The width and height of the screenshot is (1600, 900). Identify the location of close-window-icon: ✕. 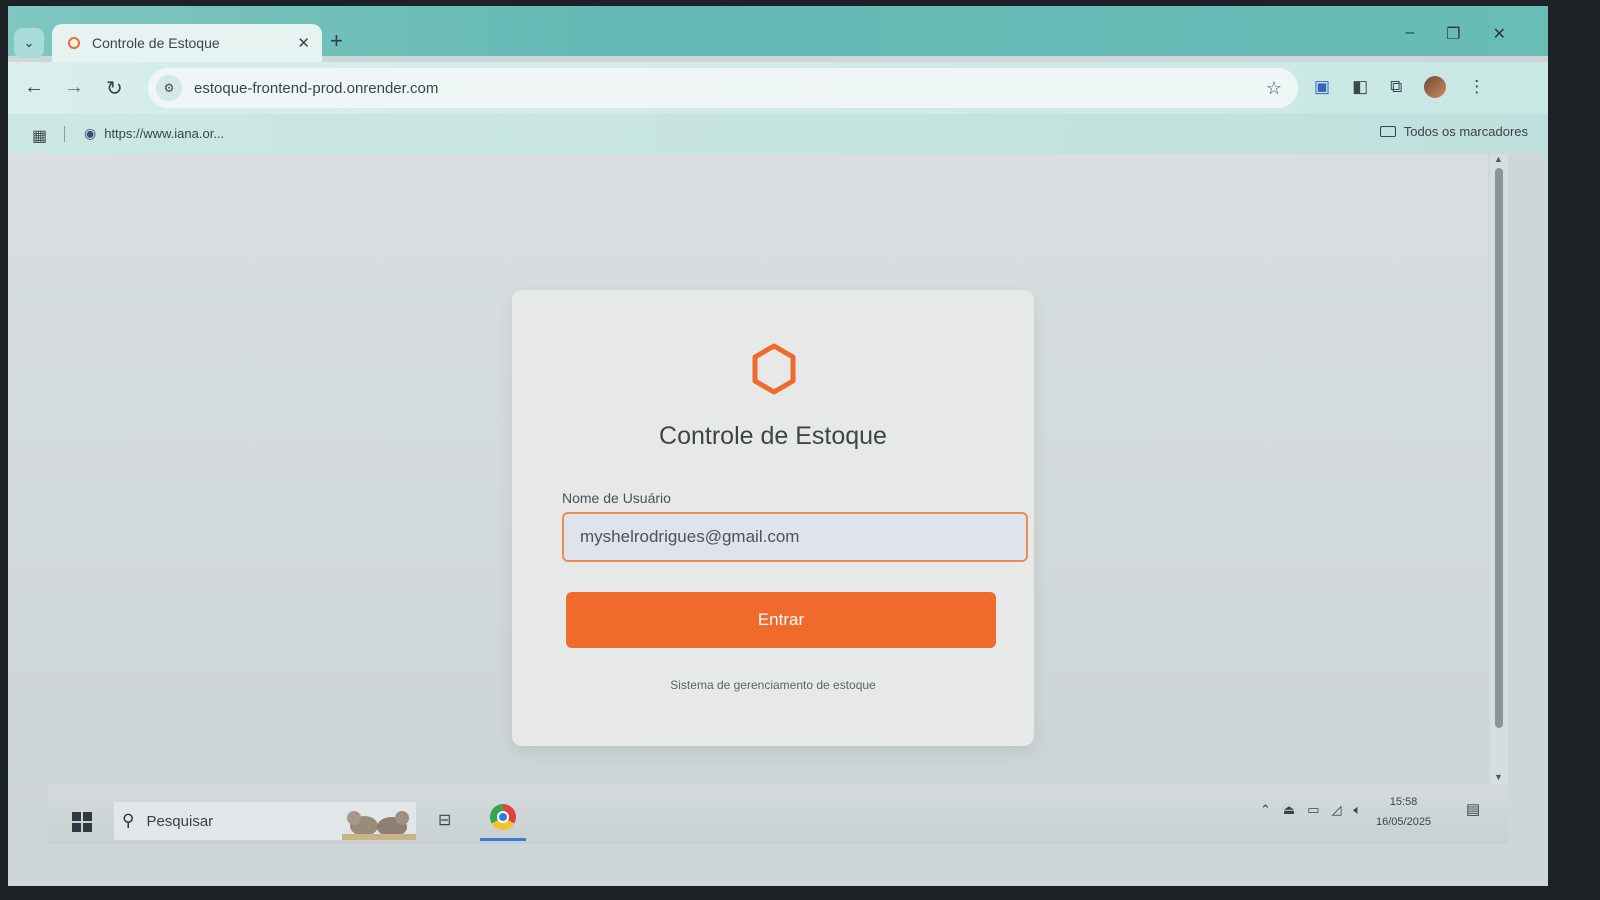
(1499, 34).